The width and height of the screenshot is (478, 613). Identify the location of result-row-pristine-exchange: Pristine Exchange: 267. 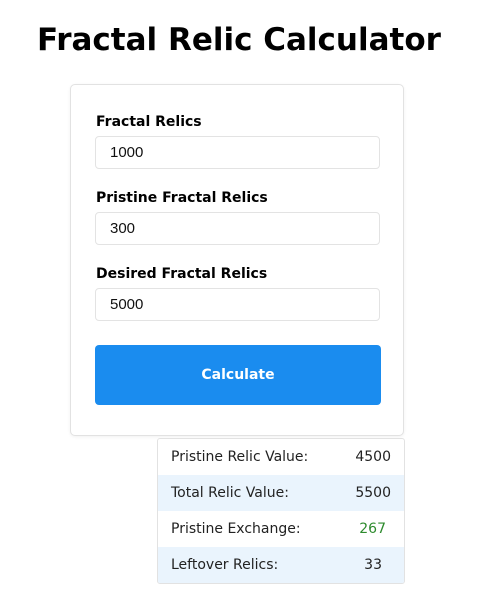
(281, 529).